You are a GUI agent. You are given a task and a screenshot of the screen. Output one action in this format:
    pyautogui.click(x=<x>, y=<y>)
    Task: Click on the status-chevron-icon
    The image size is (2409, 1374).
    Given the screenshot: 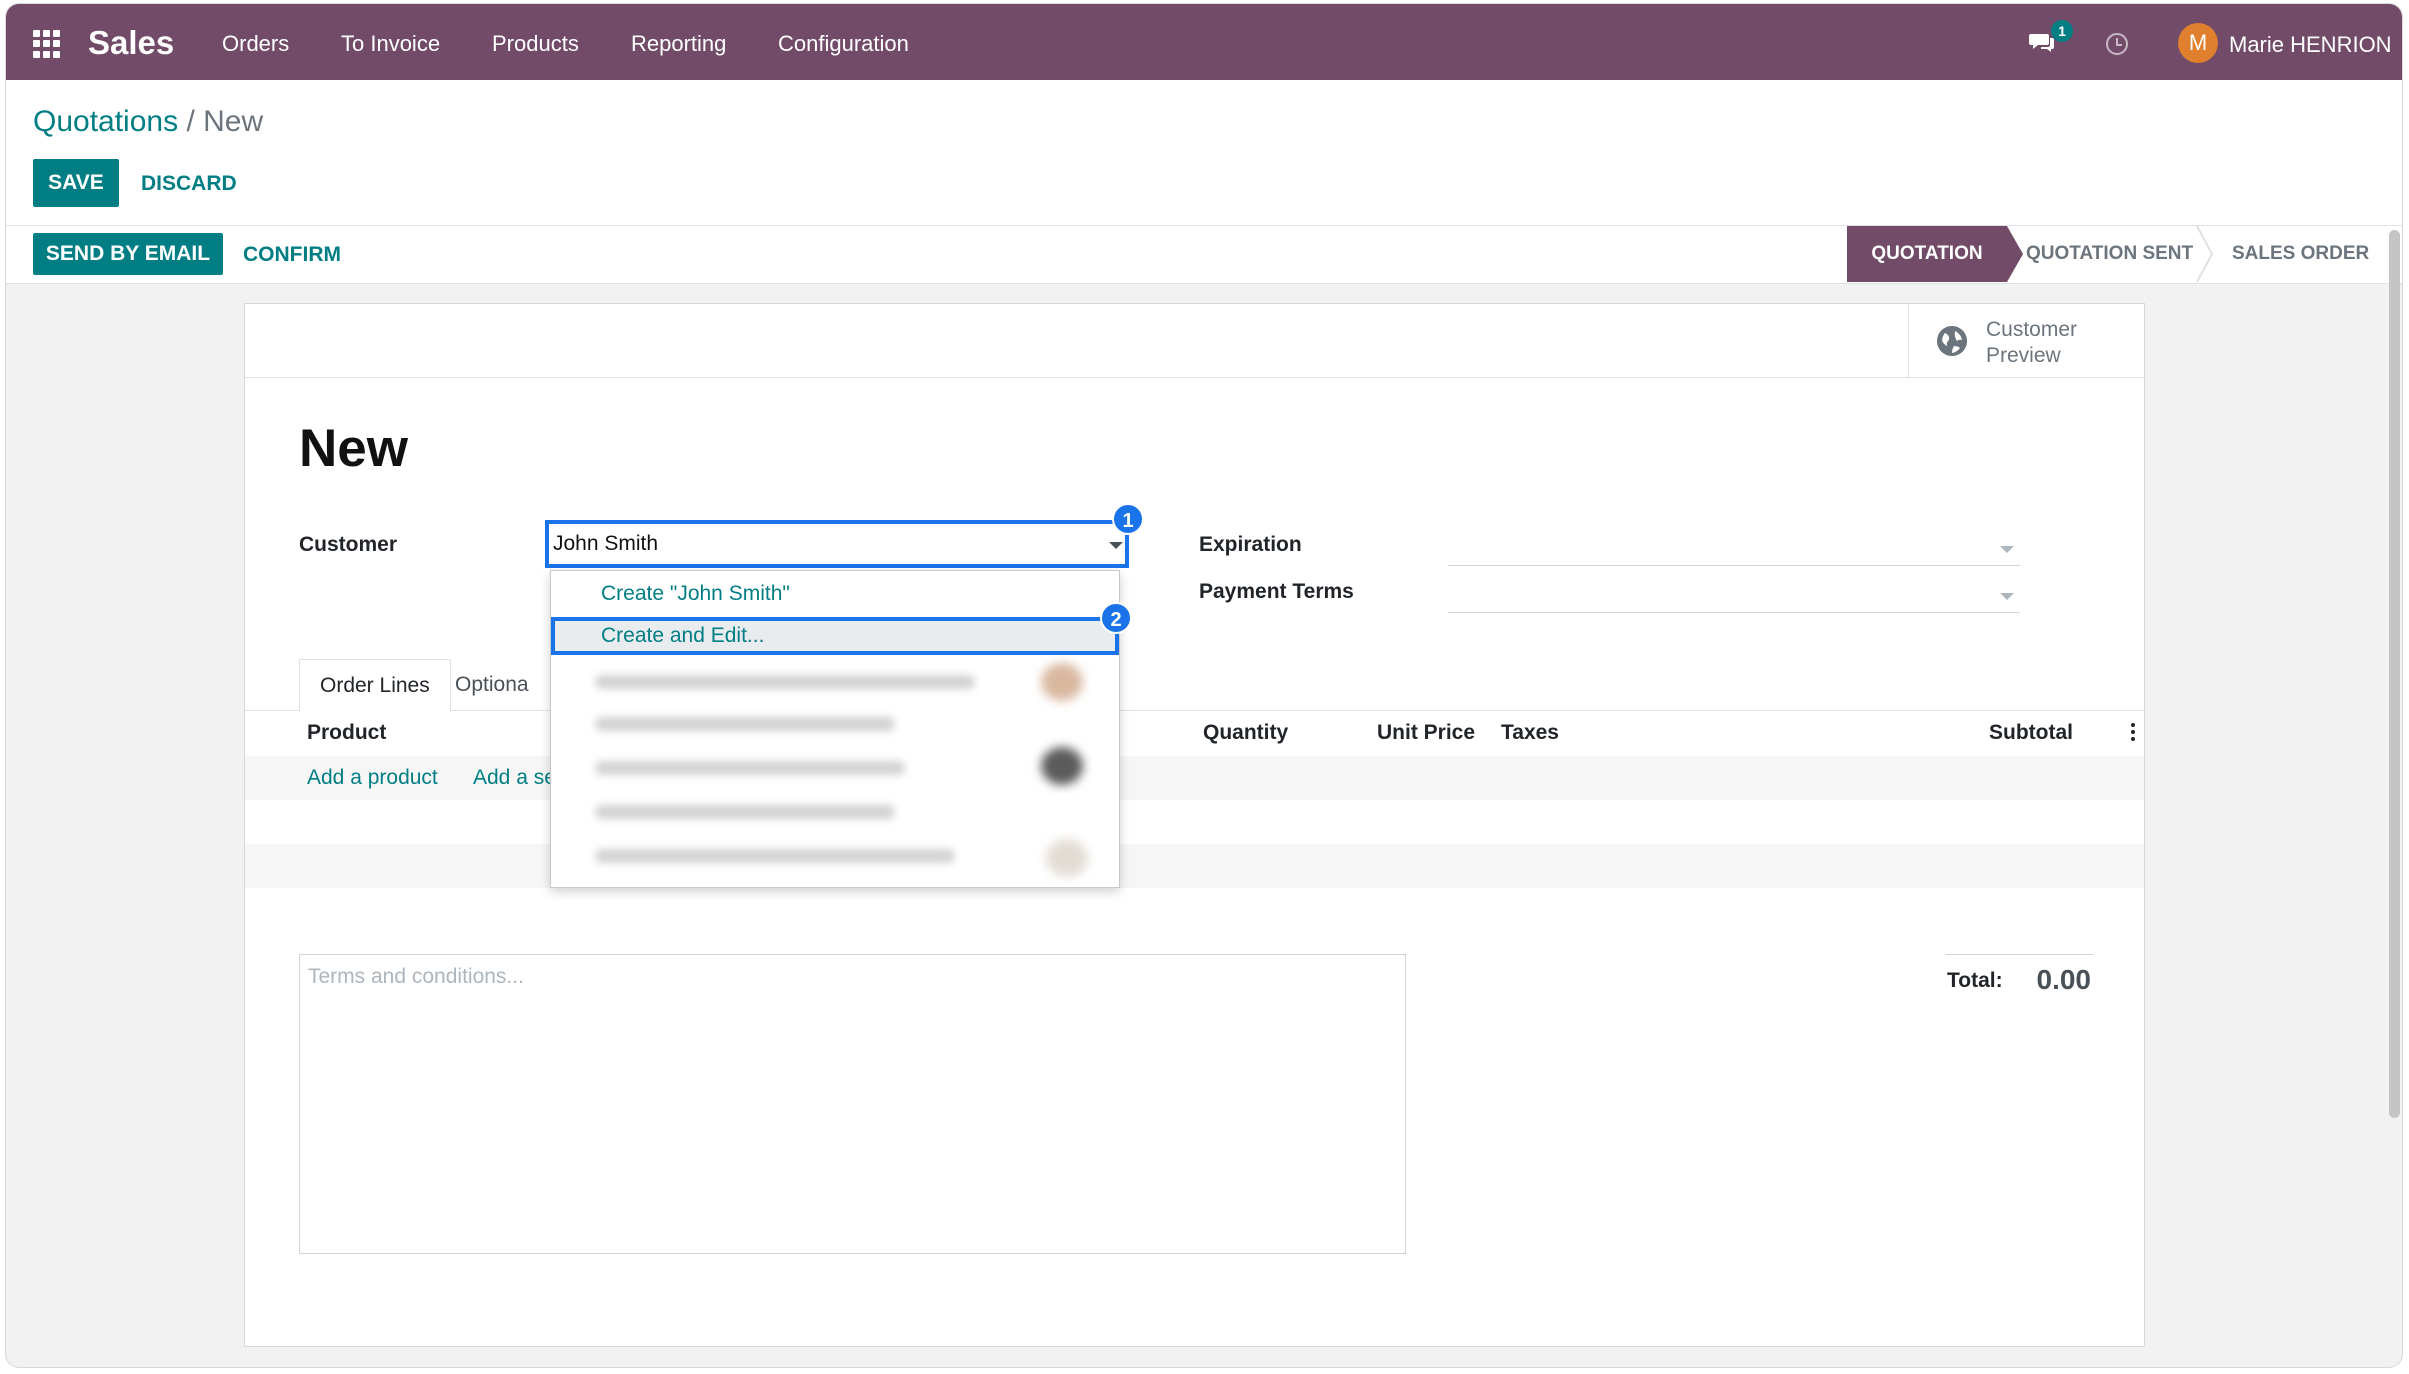 What is the action you would take?
    pyautogui.click(x=2205, y=254)
    